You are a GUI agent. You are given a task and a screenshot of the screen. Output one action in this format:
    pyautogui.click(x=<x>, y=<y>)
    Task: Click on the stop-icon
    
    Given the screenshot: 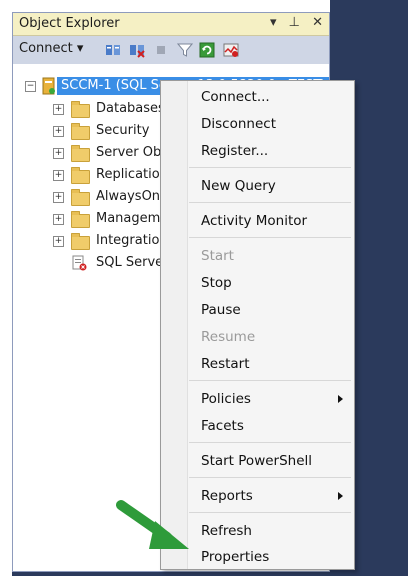 What is the action you would take?
    pyautogui.click(x=161, y=50)
    